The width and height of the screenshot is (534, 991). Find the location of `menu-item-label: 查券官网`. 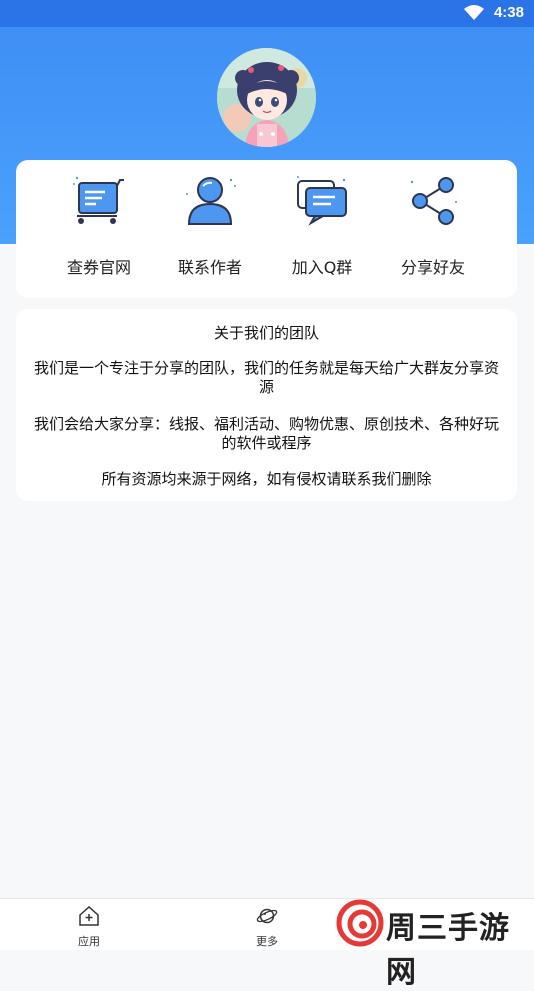

menu-item-label: 查券官网 is located at coordinates (98, 267).